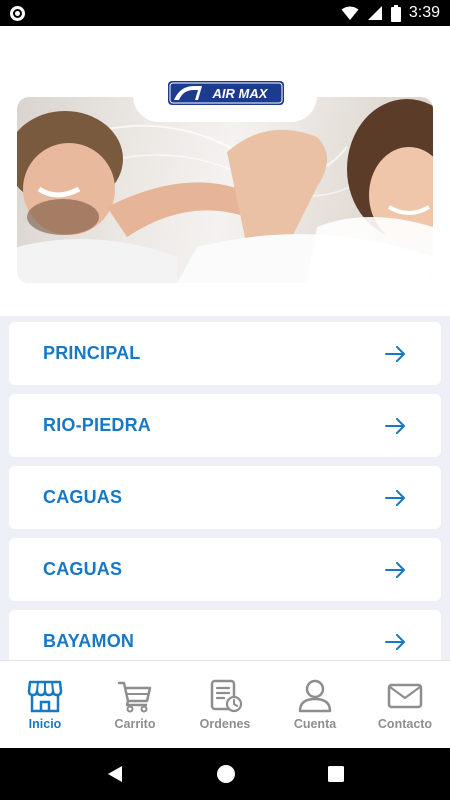  What do you see at coordinates (17, 13) in the screenshot?
I see `screen-record-icon` at bounding box center [17, 13].